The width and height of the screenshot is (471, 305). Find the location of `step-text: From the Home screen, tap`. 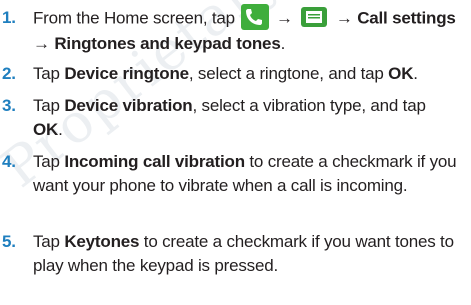

step-text: From the Home screen, tap is located at coordinates (136, 18).